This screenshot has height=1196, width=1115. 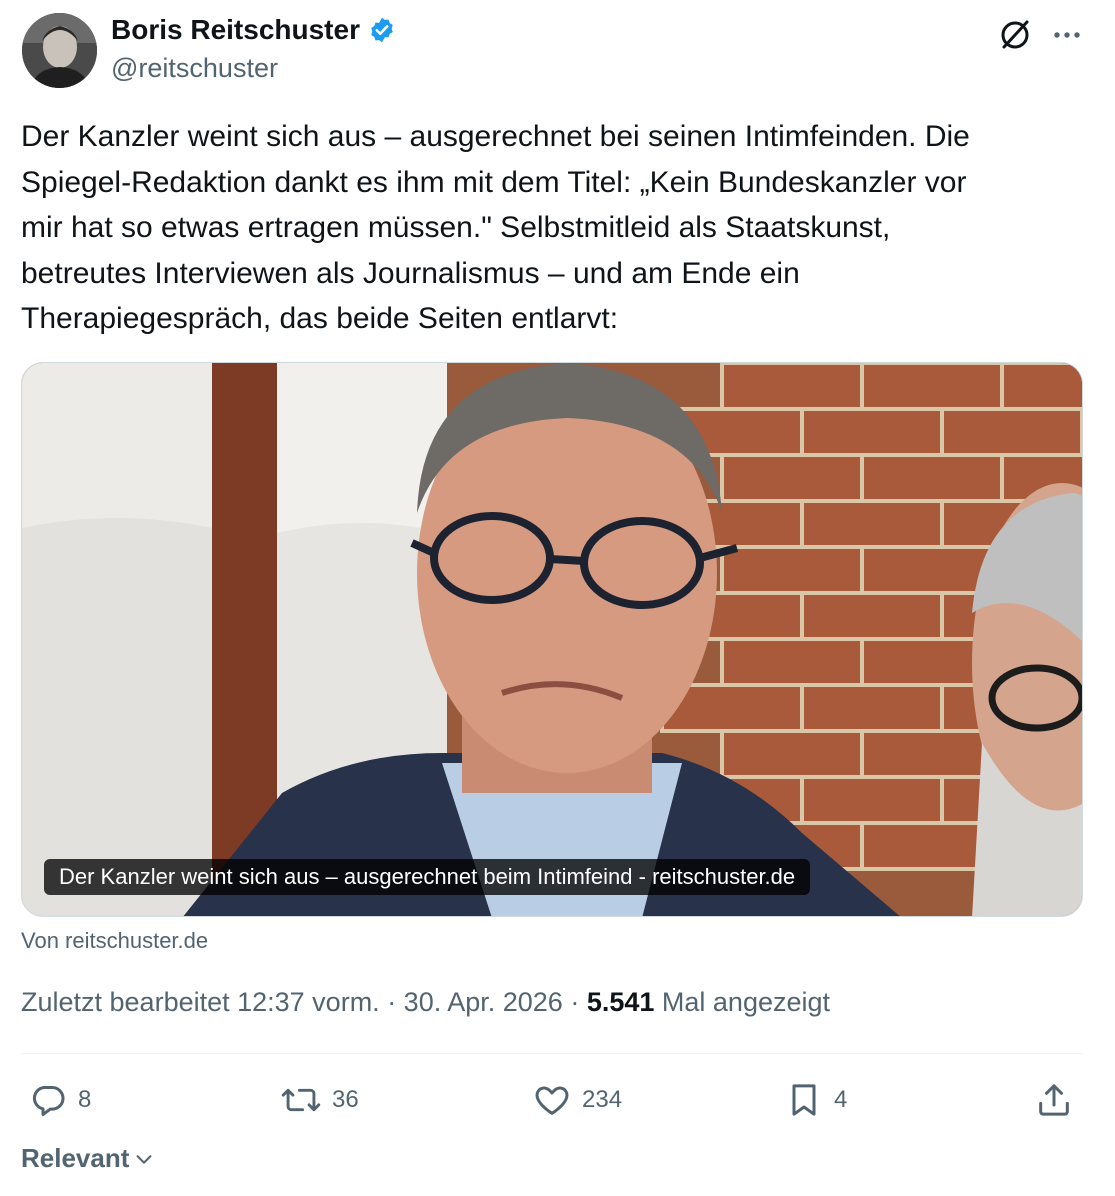 I want to click on share-icon, so click(x=1054, y=1100).